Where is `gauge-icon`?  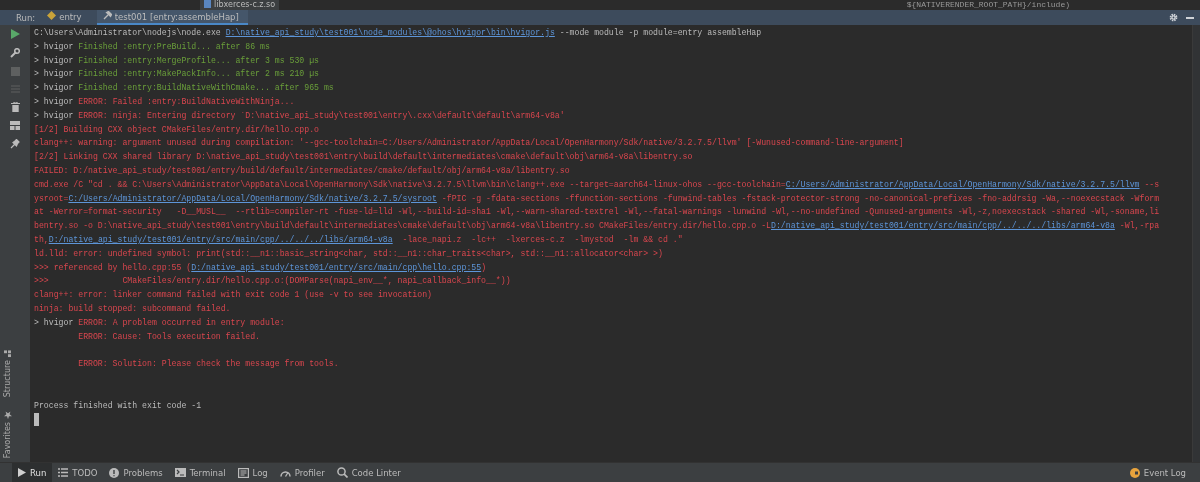
gauge-icon is located at coordinates (285, 472).